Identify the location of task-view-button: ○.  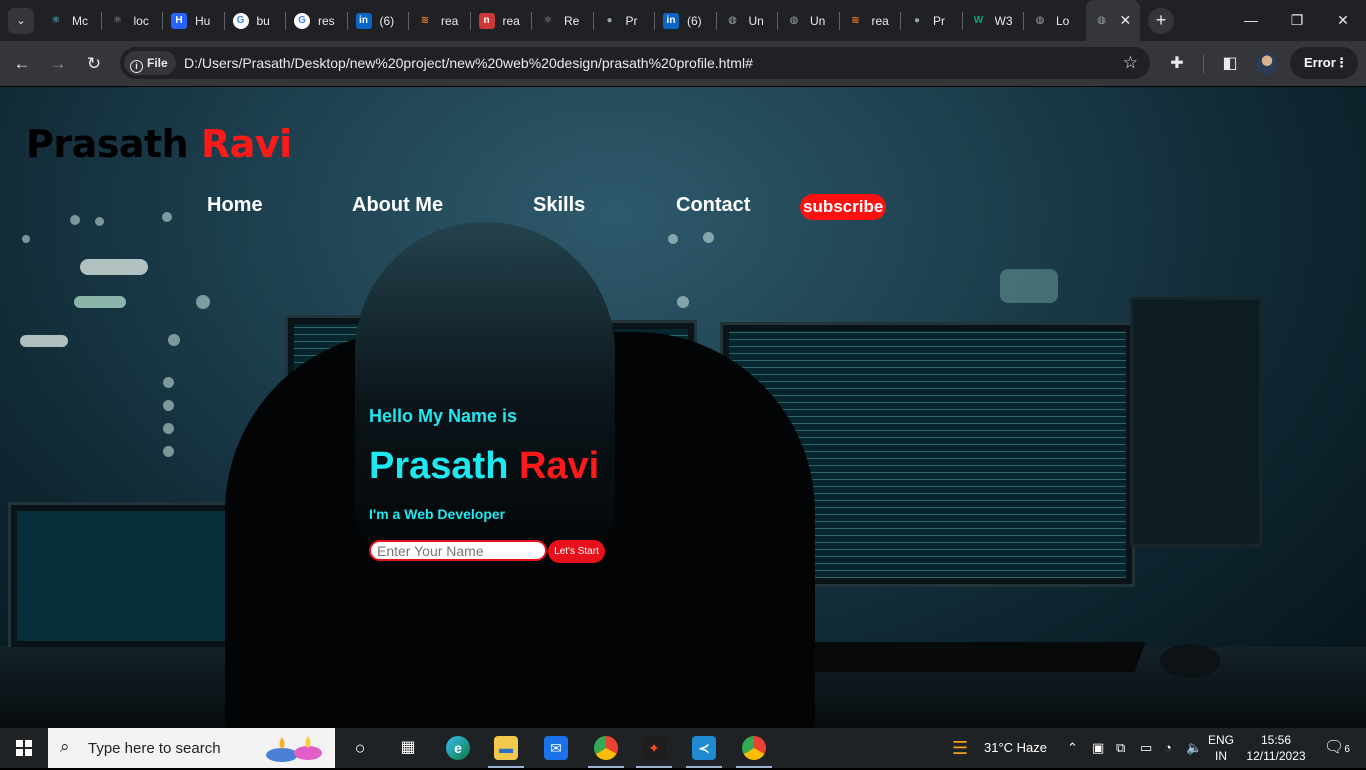
(360, 748).